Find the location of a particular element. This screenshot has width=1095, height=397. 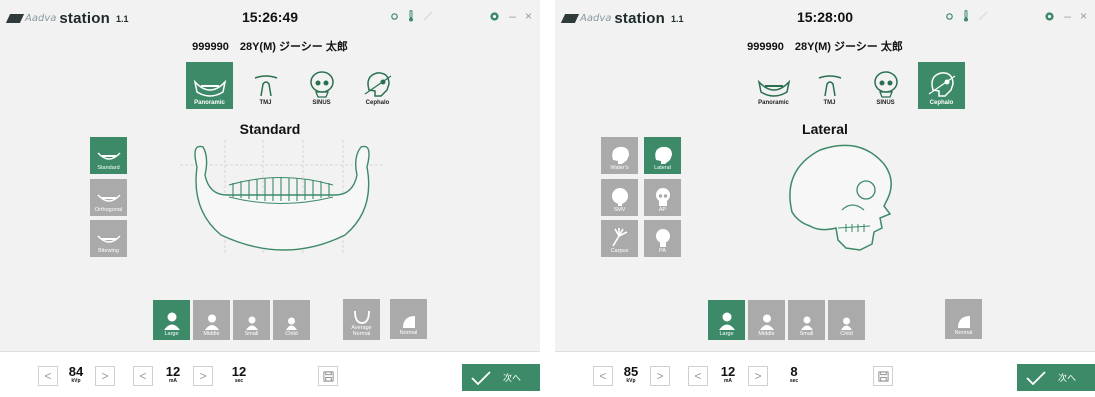

chevron-right-icon: > is located at coordinates (758, 376).